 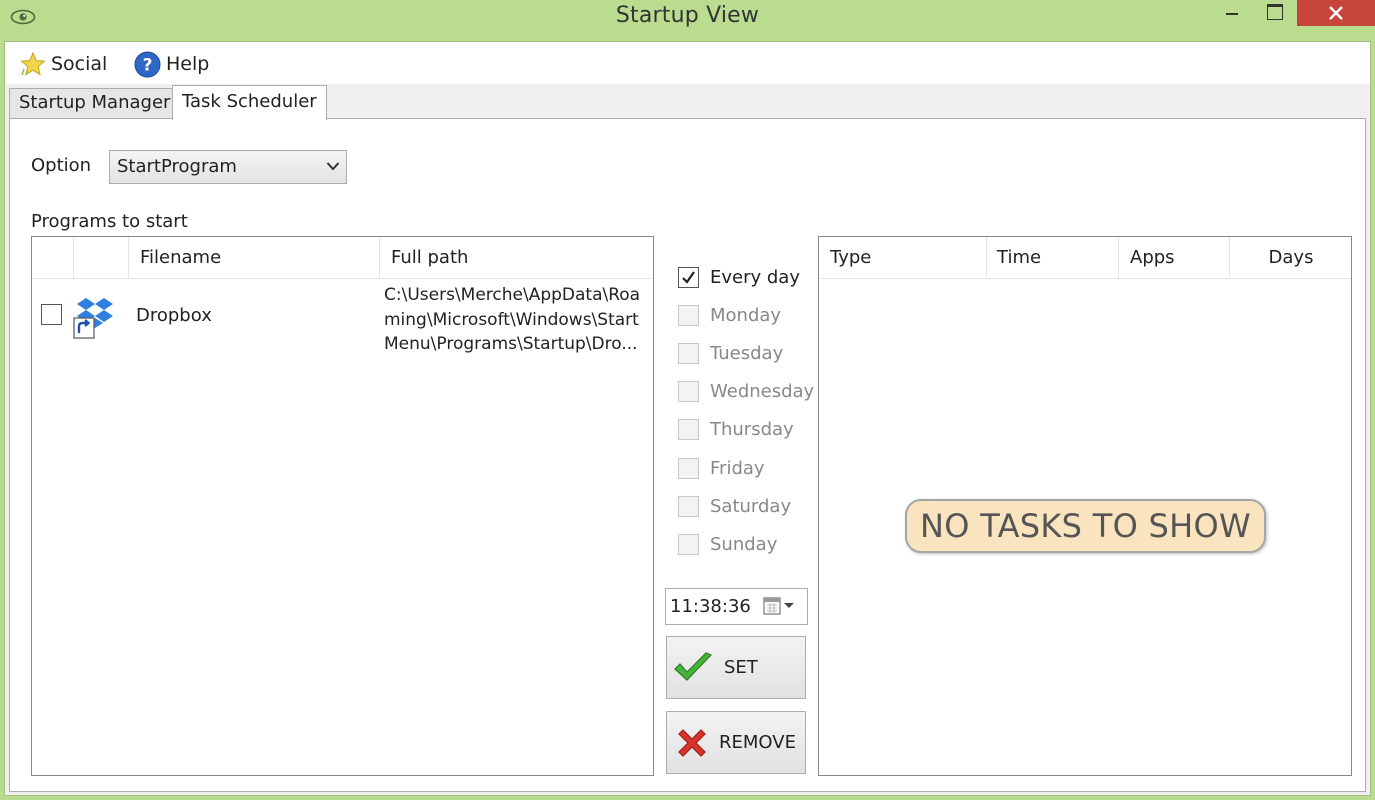 What do you see at coordinates (752, 429) in the screenshot?
I see `checkbox-label: Thursday` at bounding box center [752, 429].